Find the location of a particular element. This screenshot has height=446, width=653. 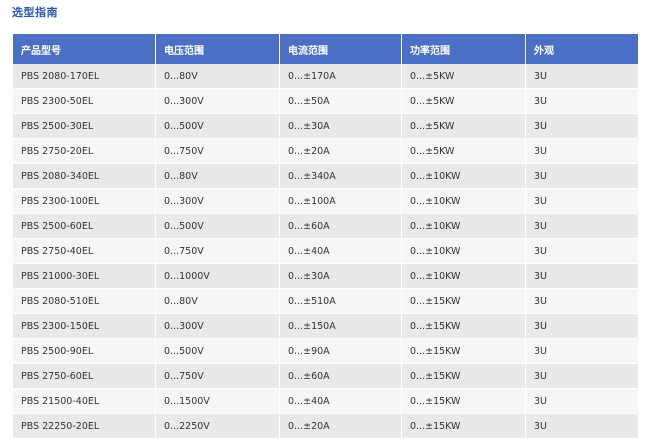

table-row: PBS 2750-20EL 0...750V 0...±20A 0...±5KW 3U is located at coordinates (325, 151).